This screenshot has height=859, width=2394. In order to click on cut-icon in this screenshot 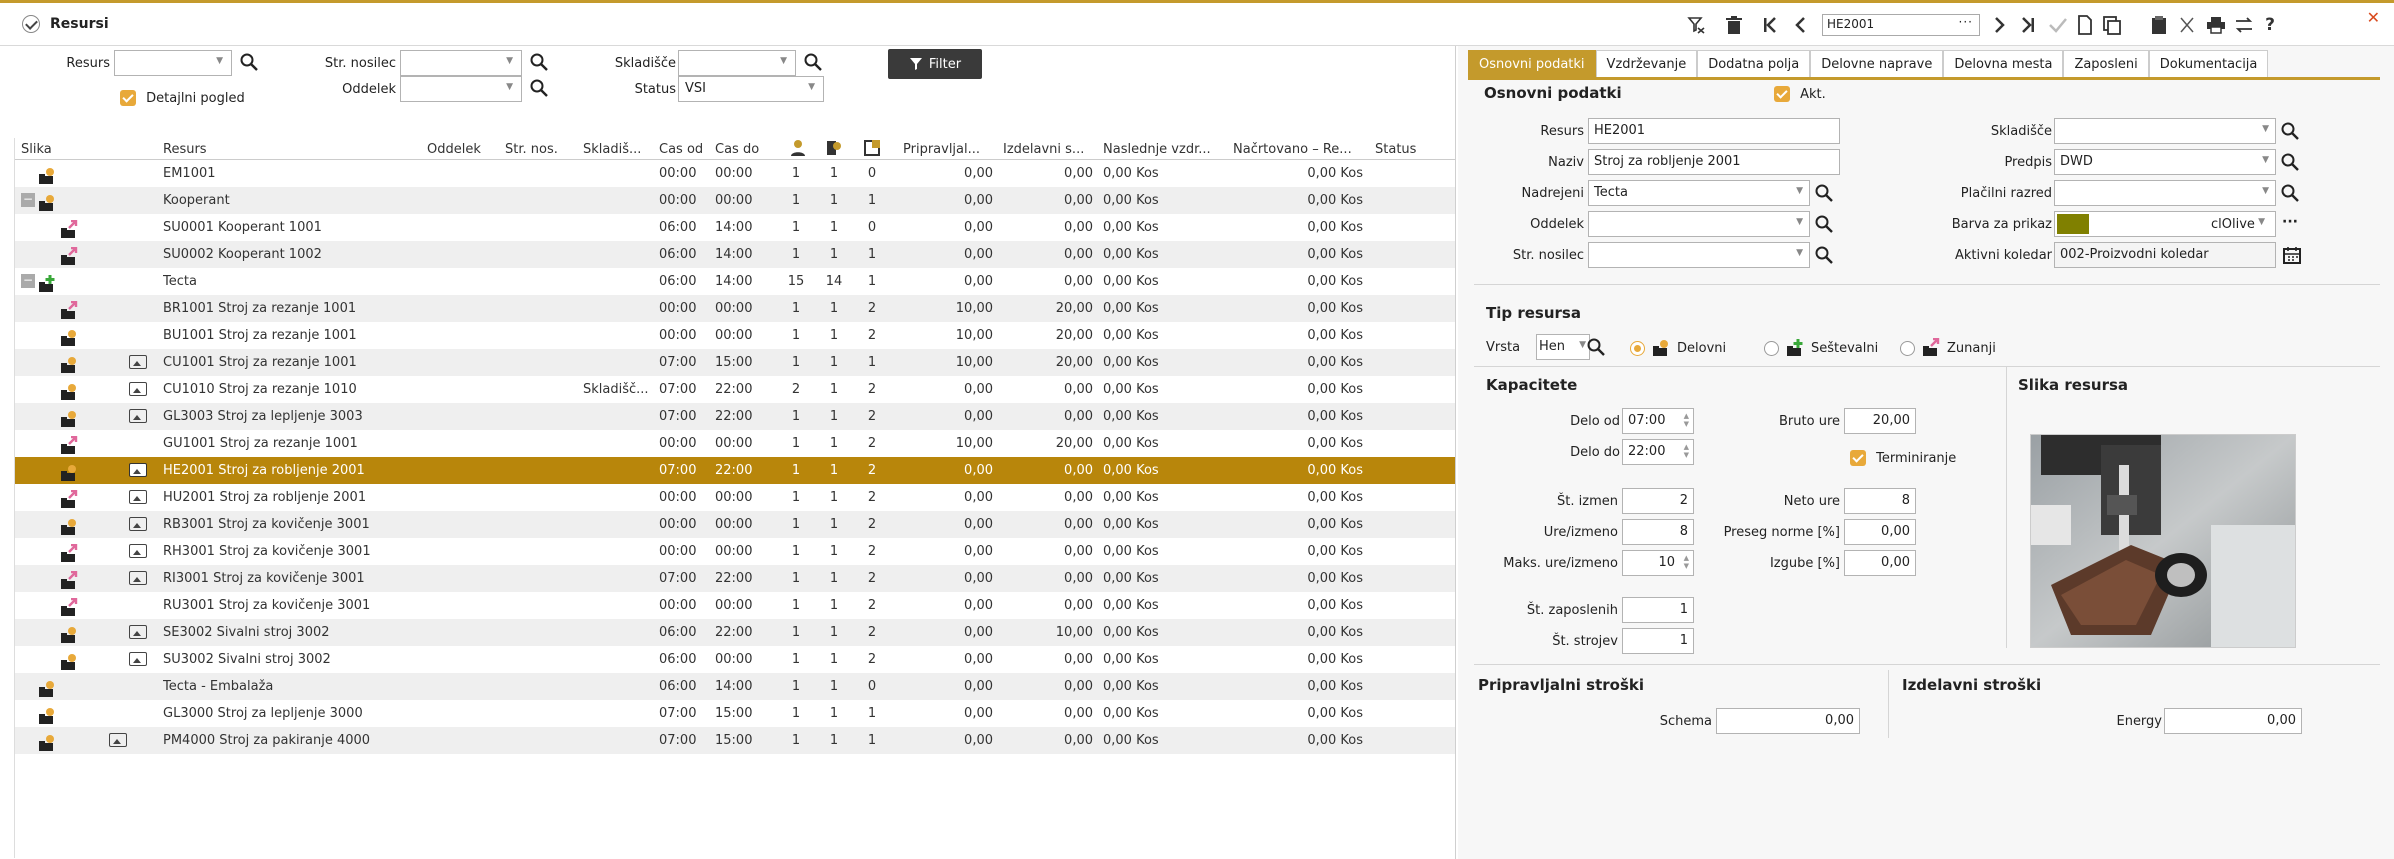, I will do `click(2187, 25)`.